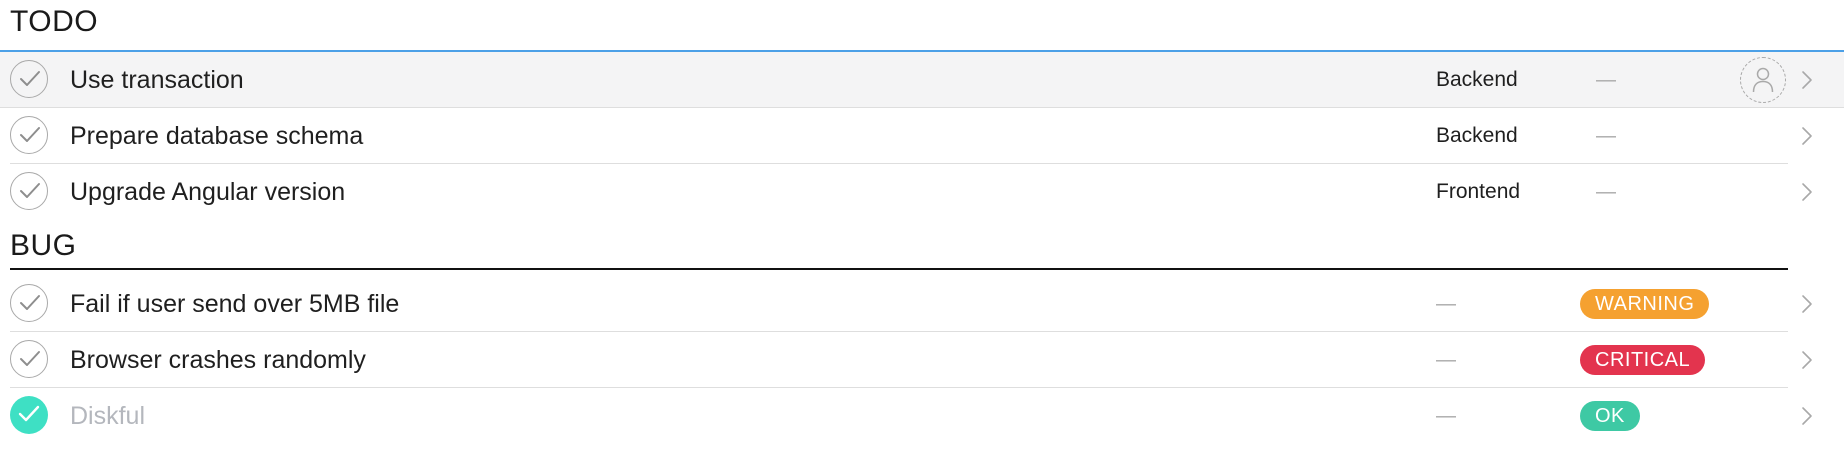 The image size is (1844, 462). I want to click on task-row: Browser crashes randomly — CRITICAL, so click(922, 360).